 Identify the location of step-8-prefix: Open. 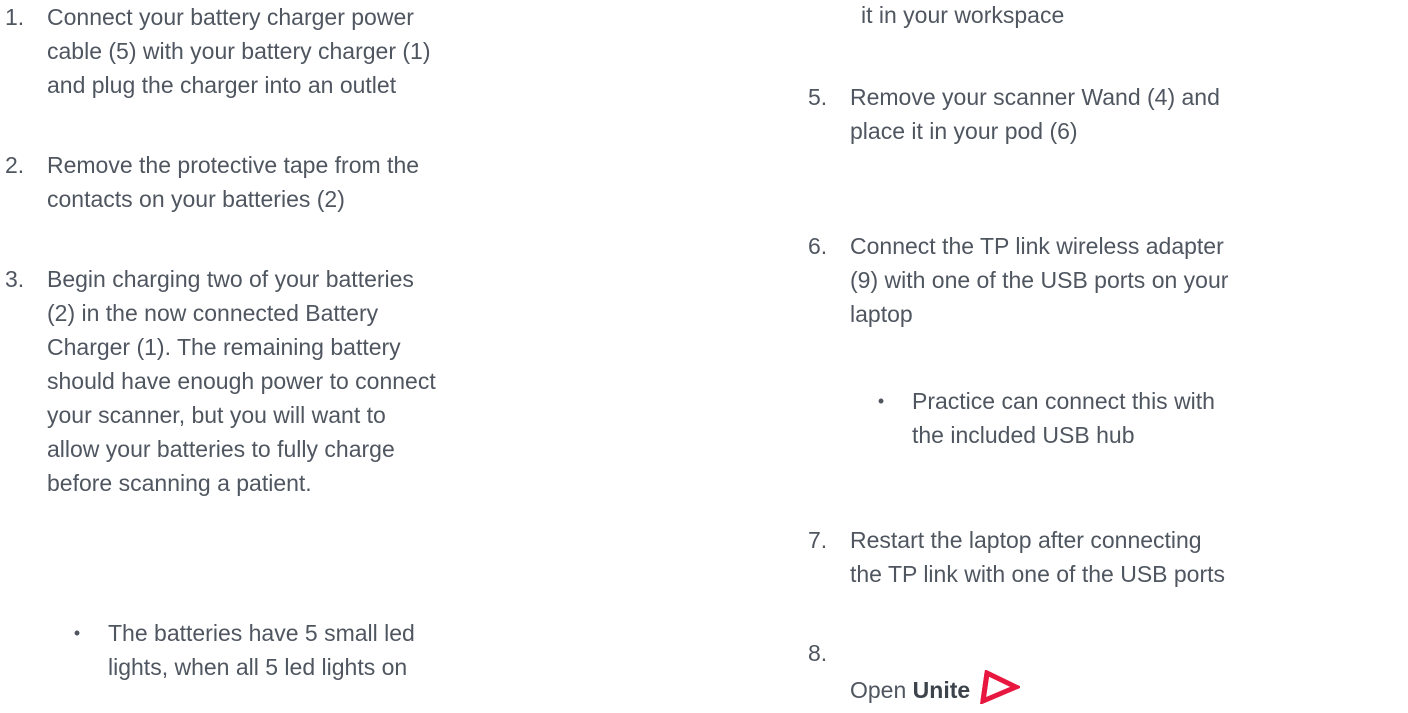
(881, 690).